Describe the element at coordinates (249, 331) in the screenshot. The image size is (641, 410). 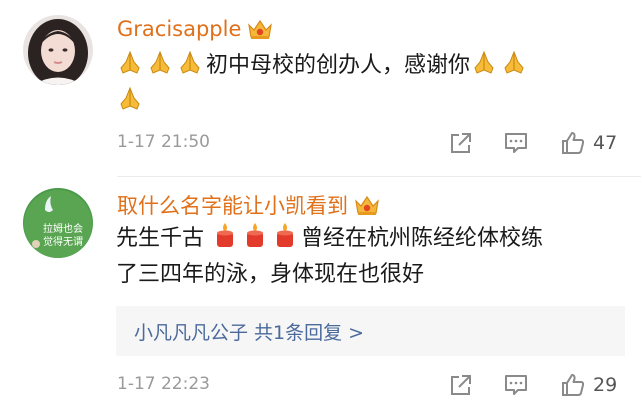
I see `reply-summary-link: 小凡凡凡公子 共1条回复 >` at that location.